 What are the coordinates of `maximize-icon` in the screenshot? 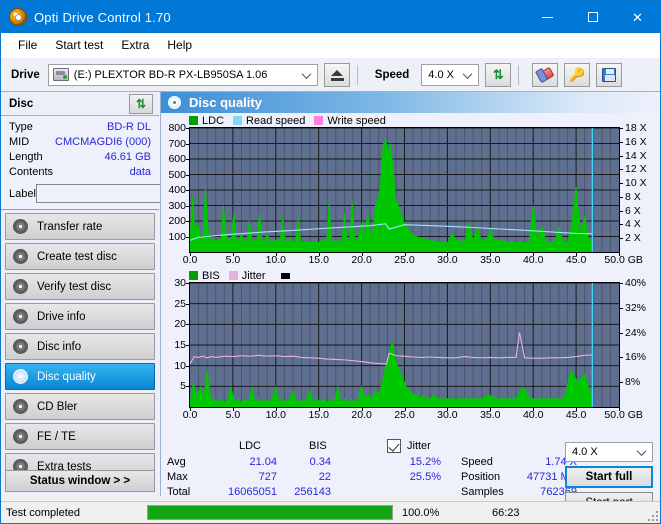 It's located at (592, 17).